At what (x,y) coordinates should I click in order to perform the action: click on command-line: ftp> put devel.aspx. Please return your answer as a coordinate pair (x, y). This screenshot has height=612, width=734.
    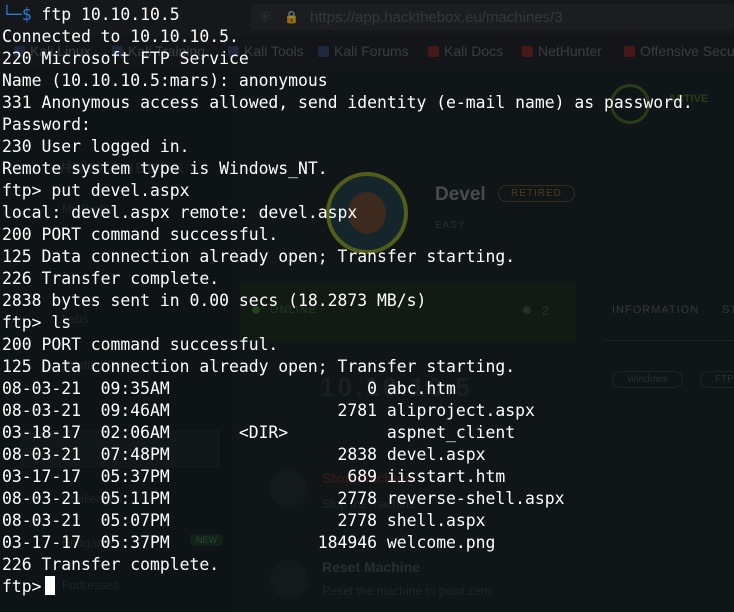
    Looking at the image, I should click on (96, 190).